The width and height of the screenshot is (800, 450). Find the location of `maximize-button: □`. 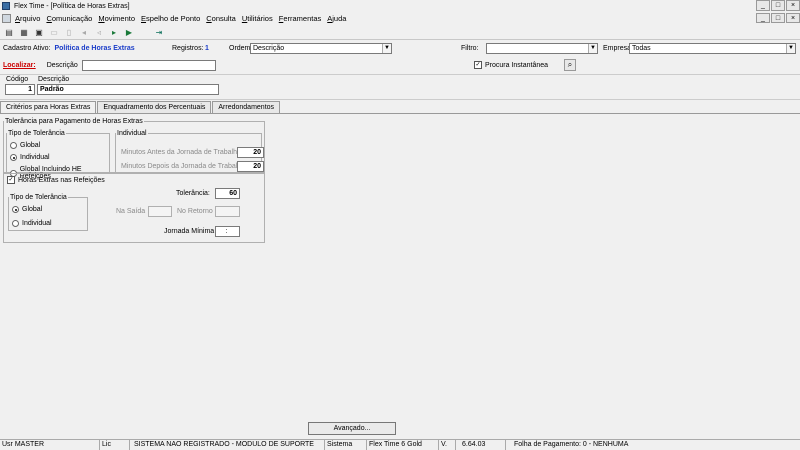

maximize-button: □ is located at coordinates (778, 5).